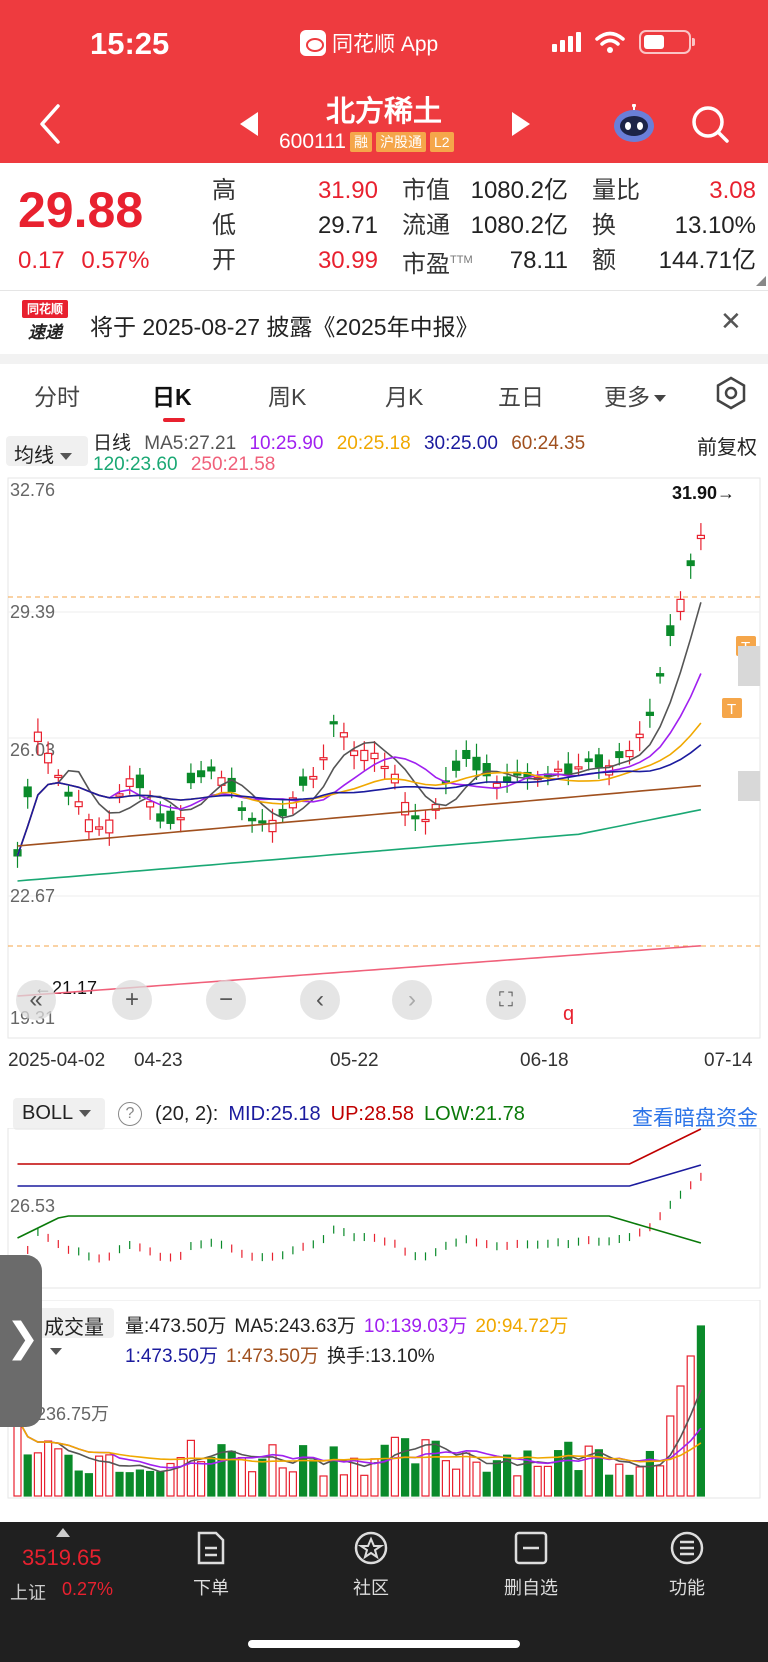 The image size is (768, 1662). What do you see at coordinates (130, 1114) in the screenshot?
I see `help-icon: ?` at bounding box center [130, 1114].